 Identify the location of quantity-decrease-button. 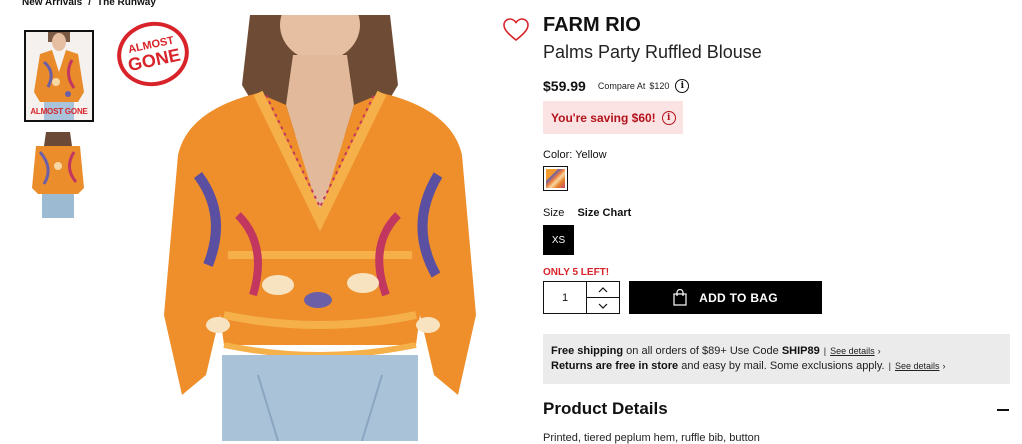
(603, 305).